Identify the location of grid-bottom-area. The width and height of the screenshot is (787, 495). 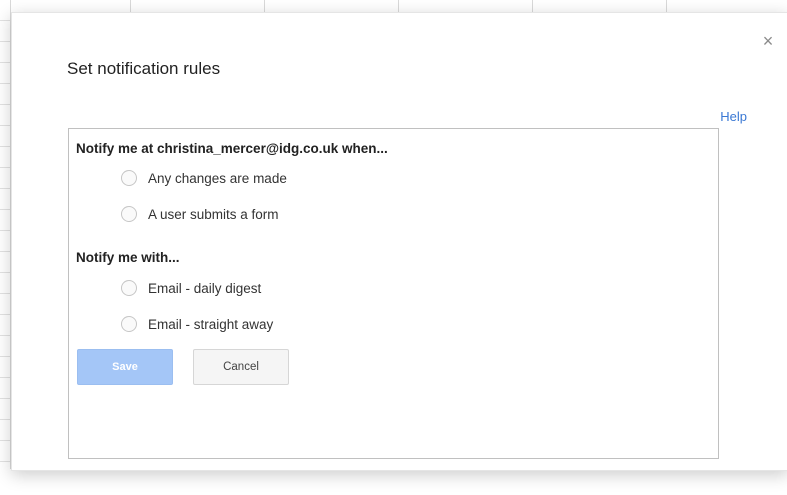
(393, 482).